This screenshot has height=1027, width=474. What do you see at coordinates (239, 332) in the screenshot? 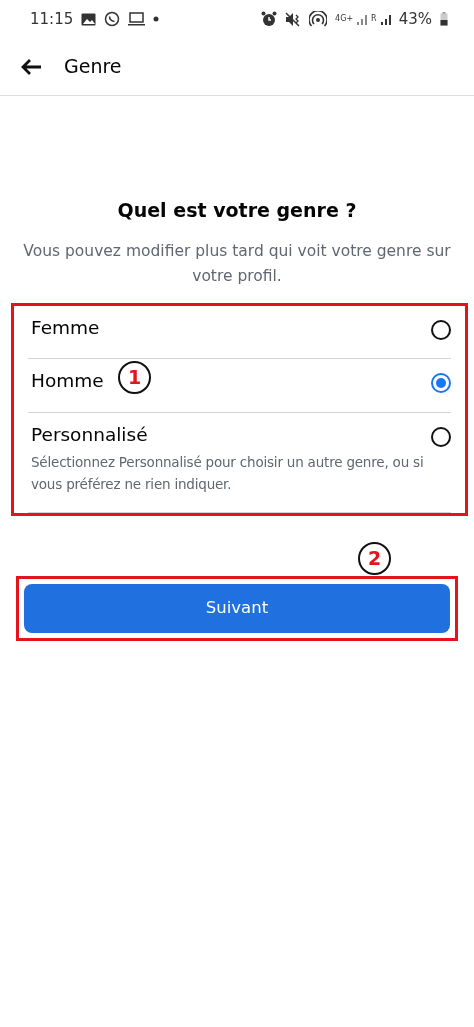
I see `option-row: Femme` at bounding box center [239, 332].